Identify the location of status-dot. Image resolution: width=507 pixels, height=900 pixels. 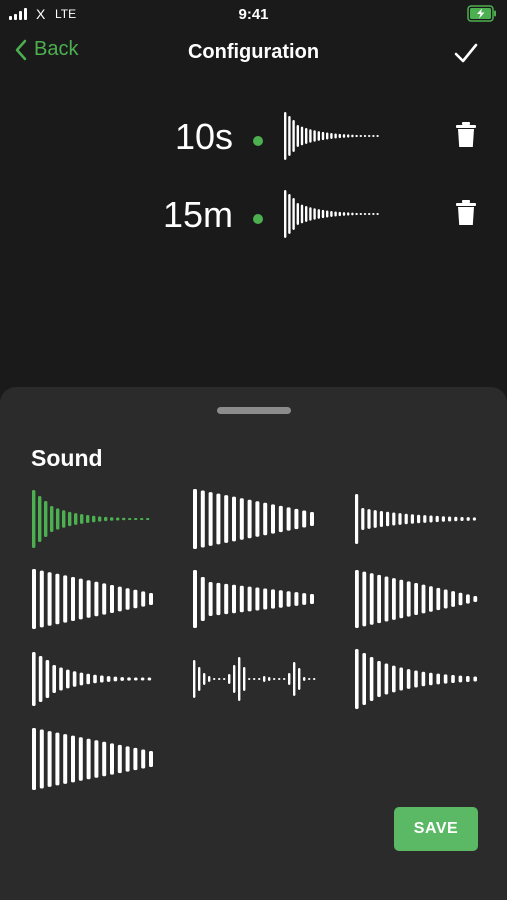
(258, 141).